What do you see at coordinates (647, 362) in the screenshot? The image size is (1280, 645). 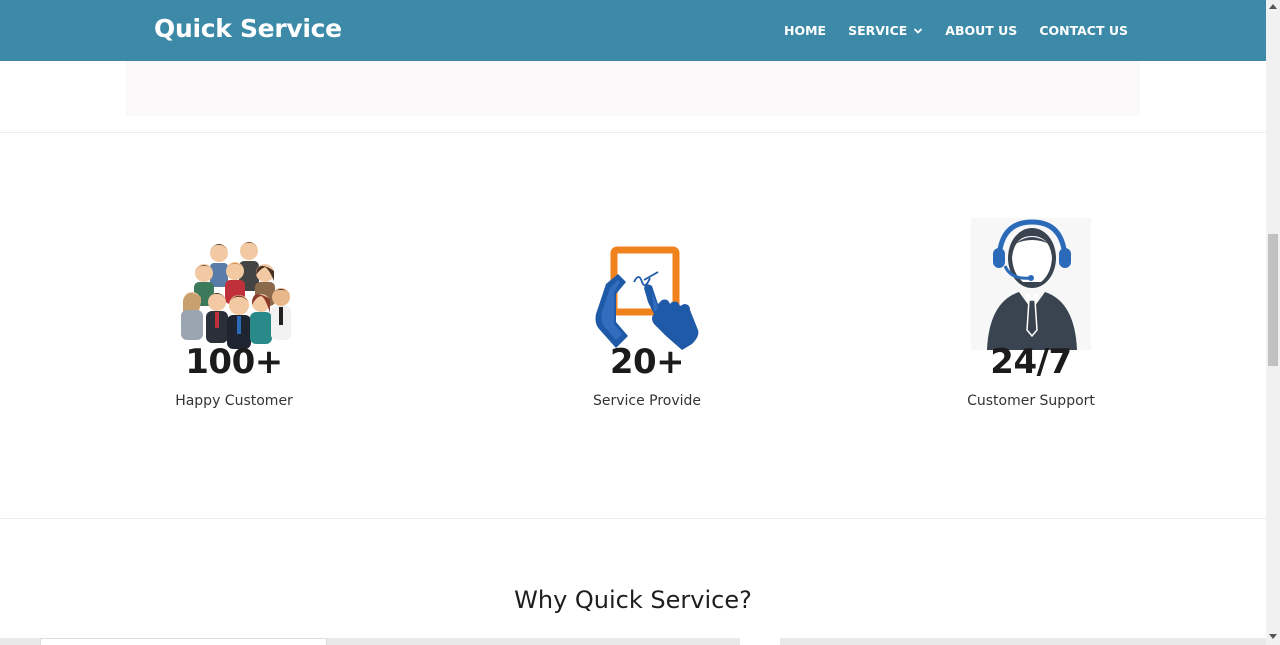 I see `stat-value: 20+` at bounding box center [647, 362].